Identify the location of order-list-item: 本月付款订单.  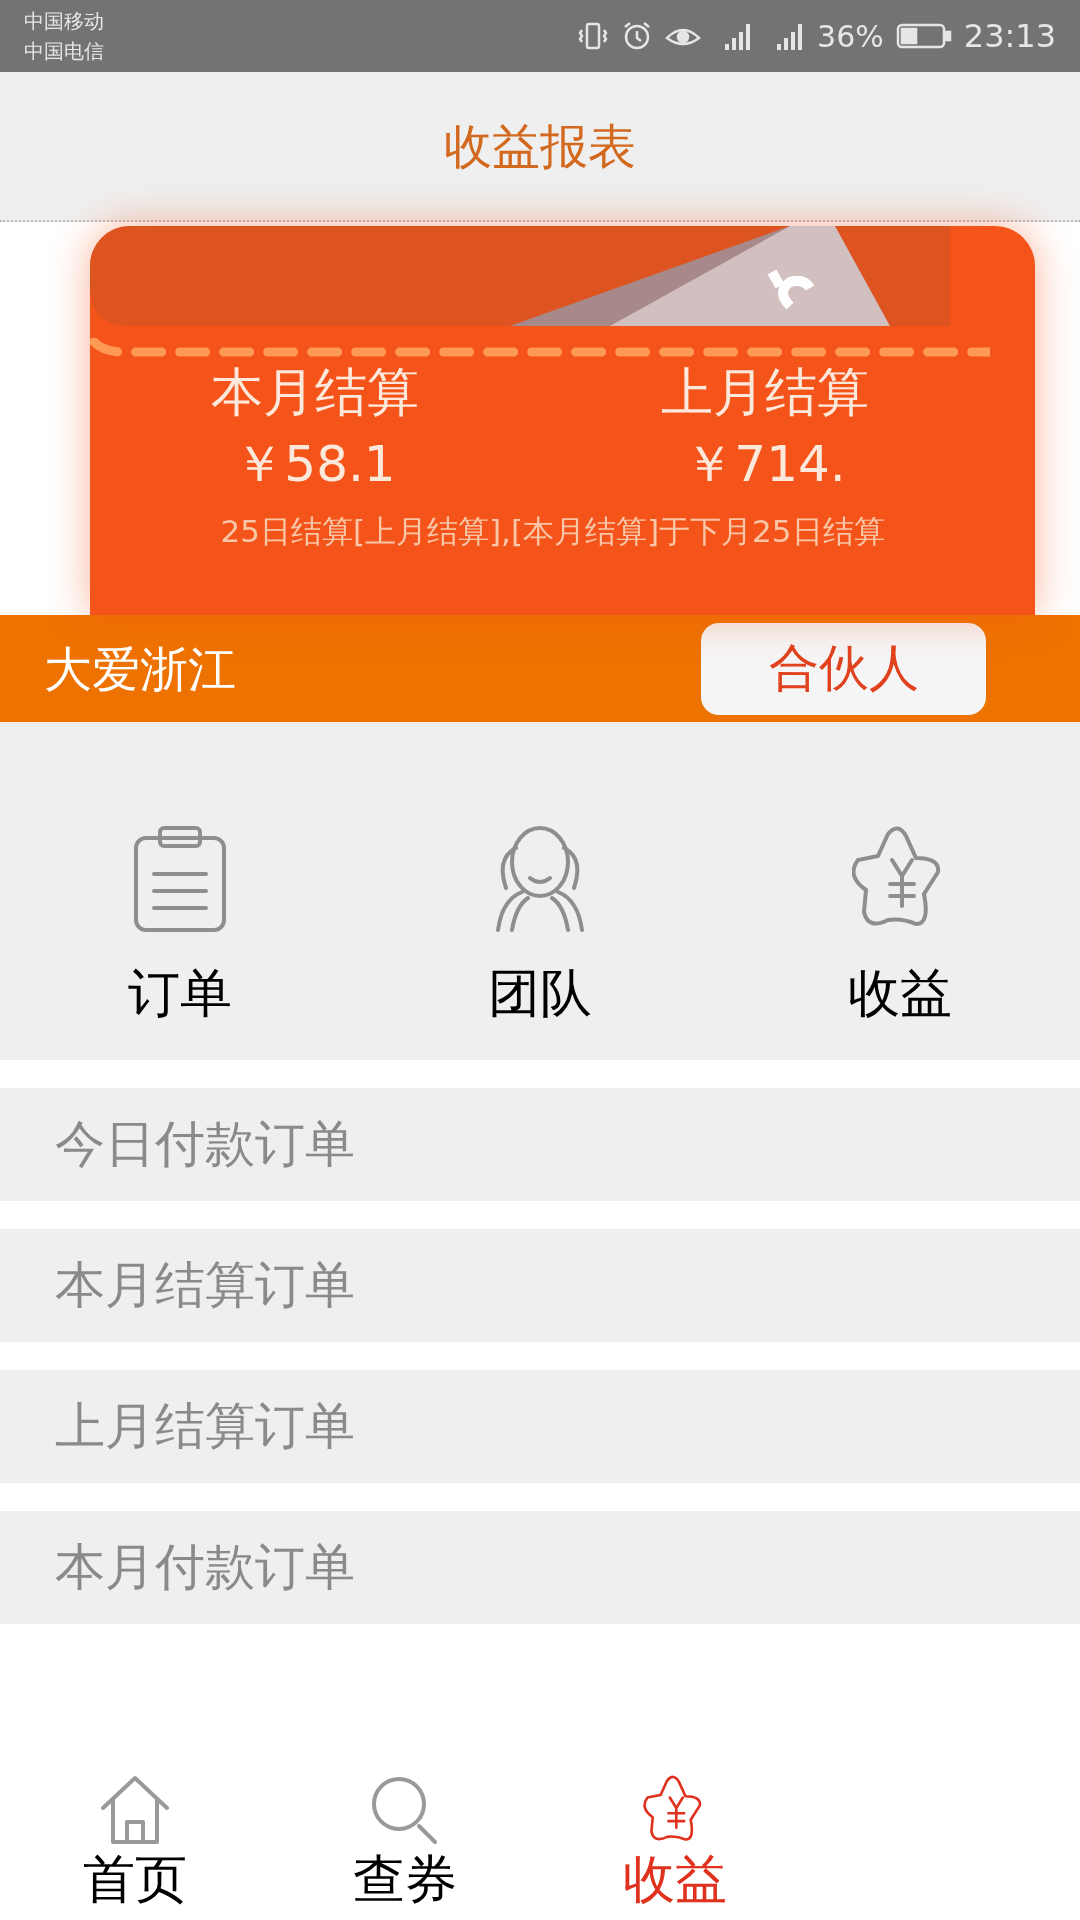
(540, 1567).